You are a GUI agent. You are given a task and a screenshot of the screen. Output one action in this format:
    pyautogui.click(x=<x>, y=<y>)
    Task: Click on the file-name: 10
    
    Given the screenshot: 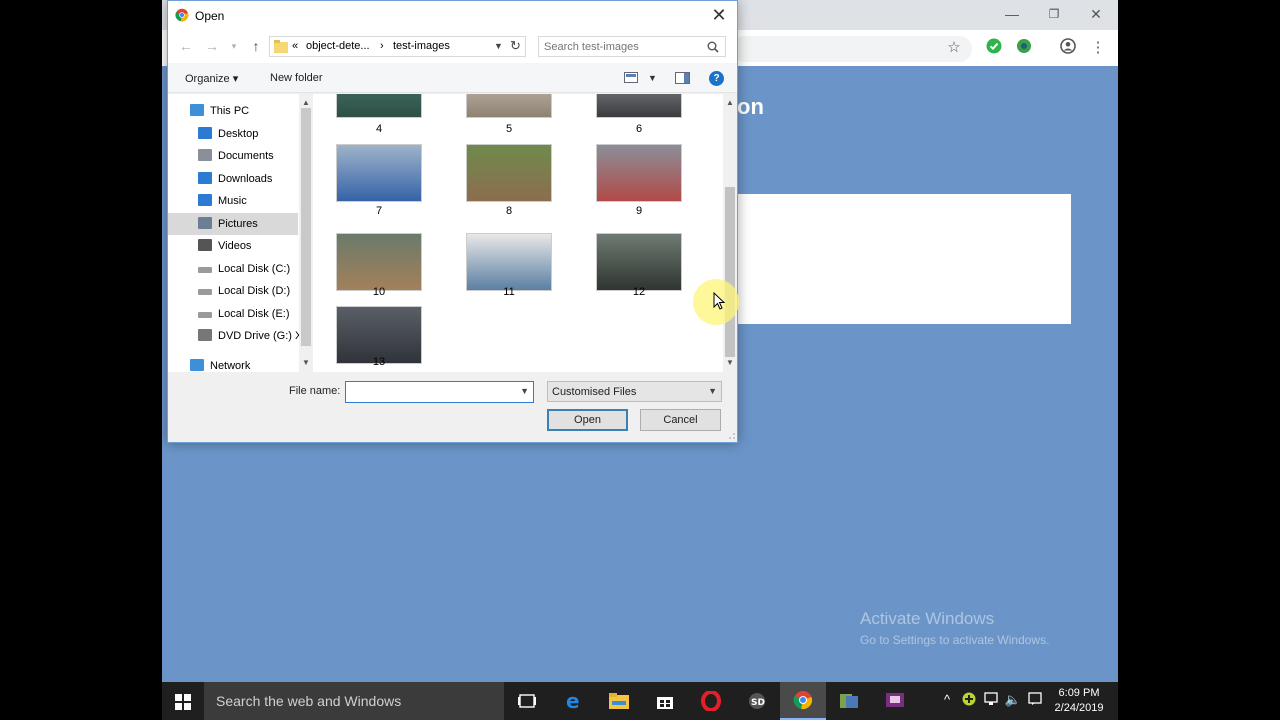 What is the action you would take?
    pyautogui.click(x=379, y=292)
    